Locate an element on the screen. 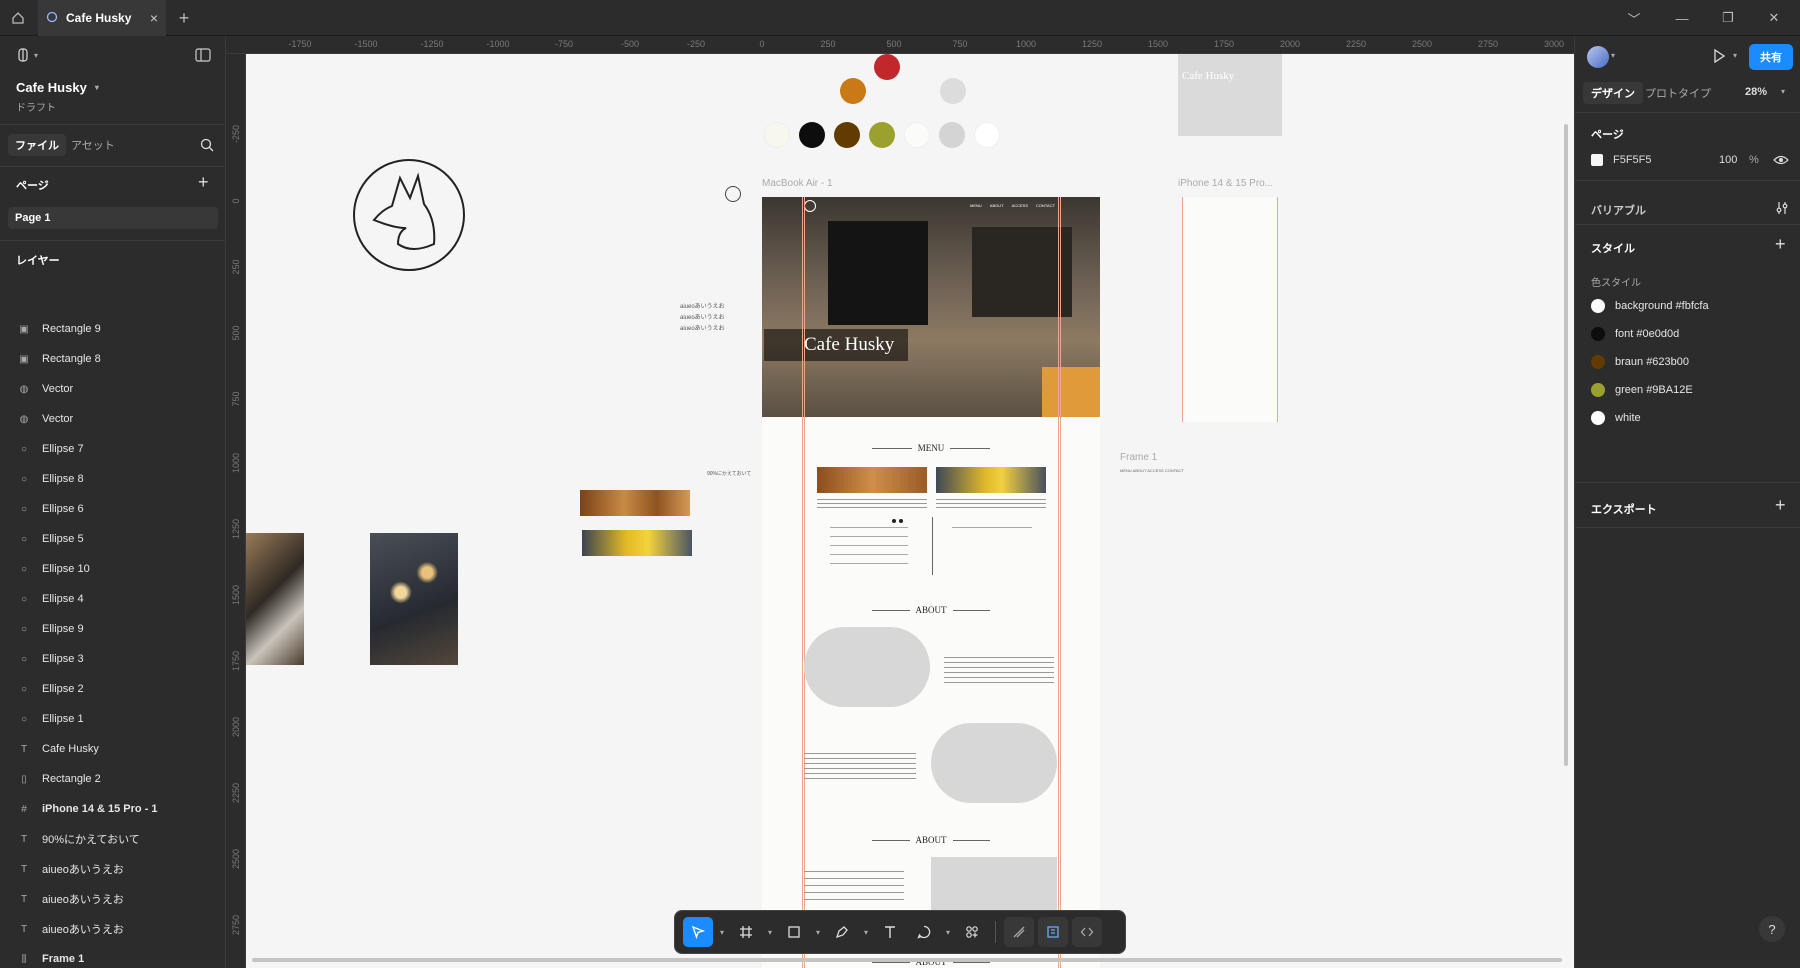  color-style-item: braun #623b00 is located at coordinates (1640, 362).